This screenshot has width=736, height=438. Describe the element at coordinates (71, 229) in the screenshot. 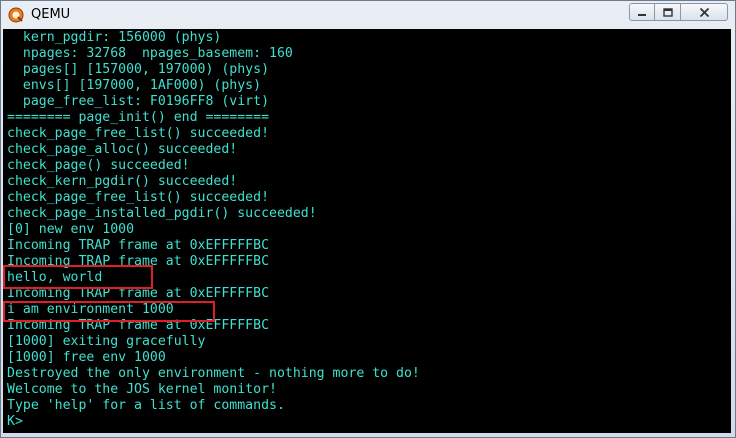

I see `terminal-line: [0] new env 1000` at that location.